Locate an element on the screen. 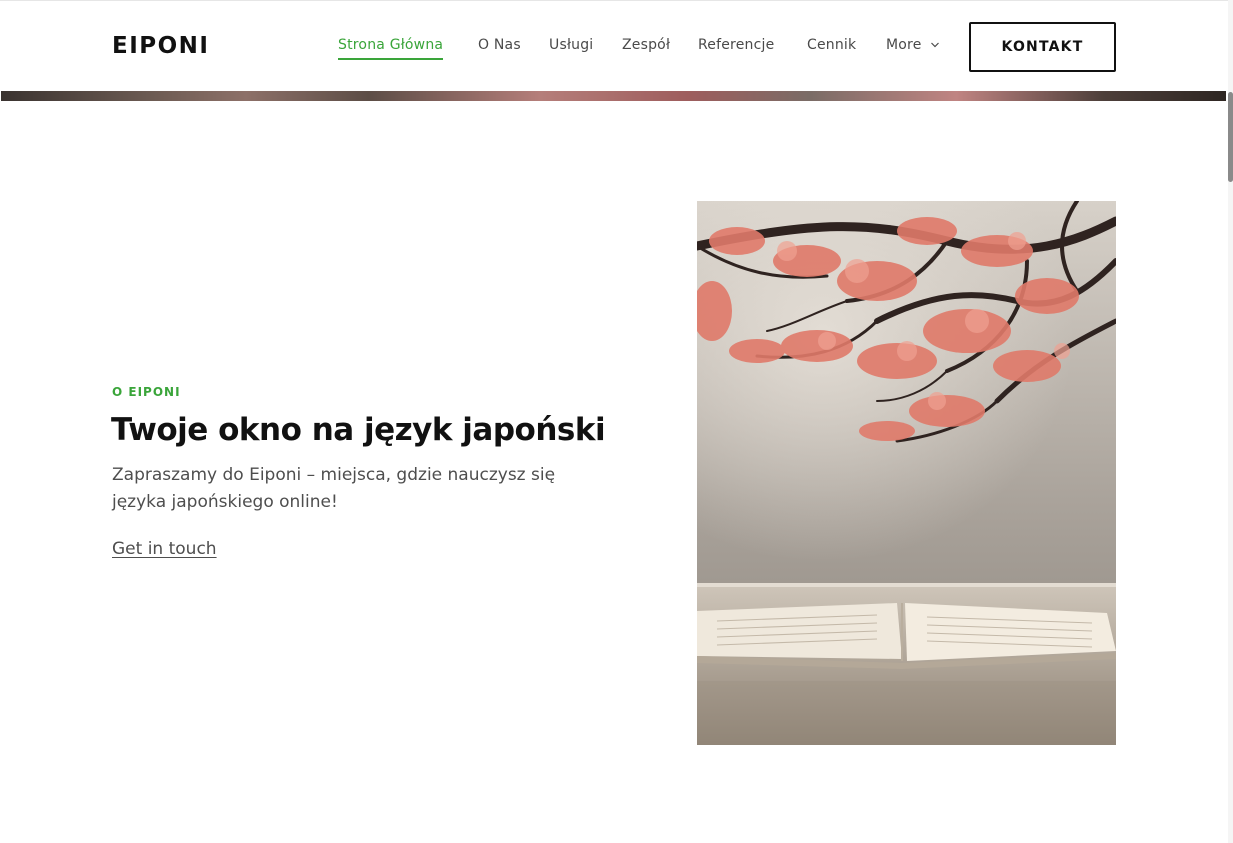 Image resolution: width=1233 pixels, height=843 pixels. nav-item-services: Usługi is located at coordinates (571, 47).